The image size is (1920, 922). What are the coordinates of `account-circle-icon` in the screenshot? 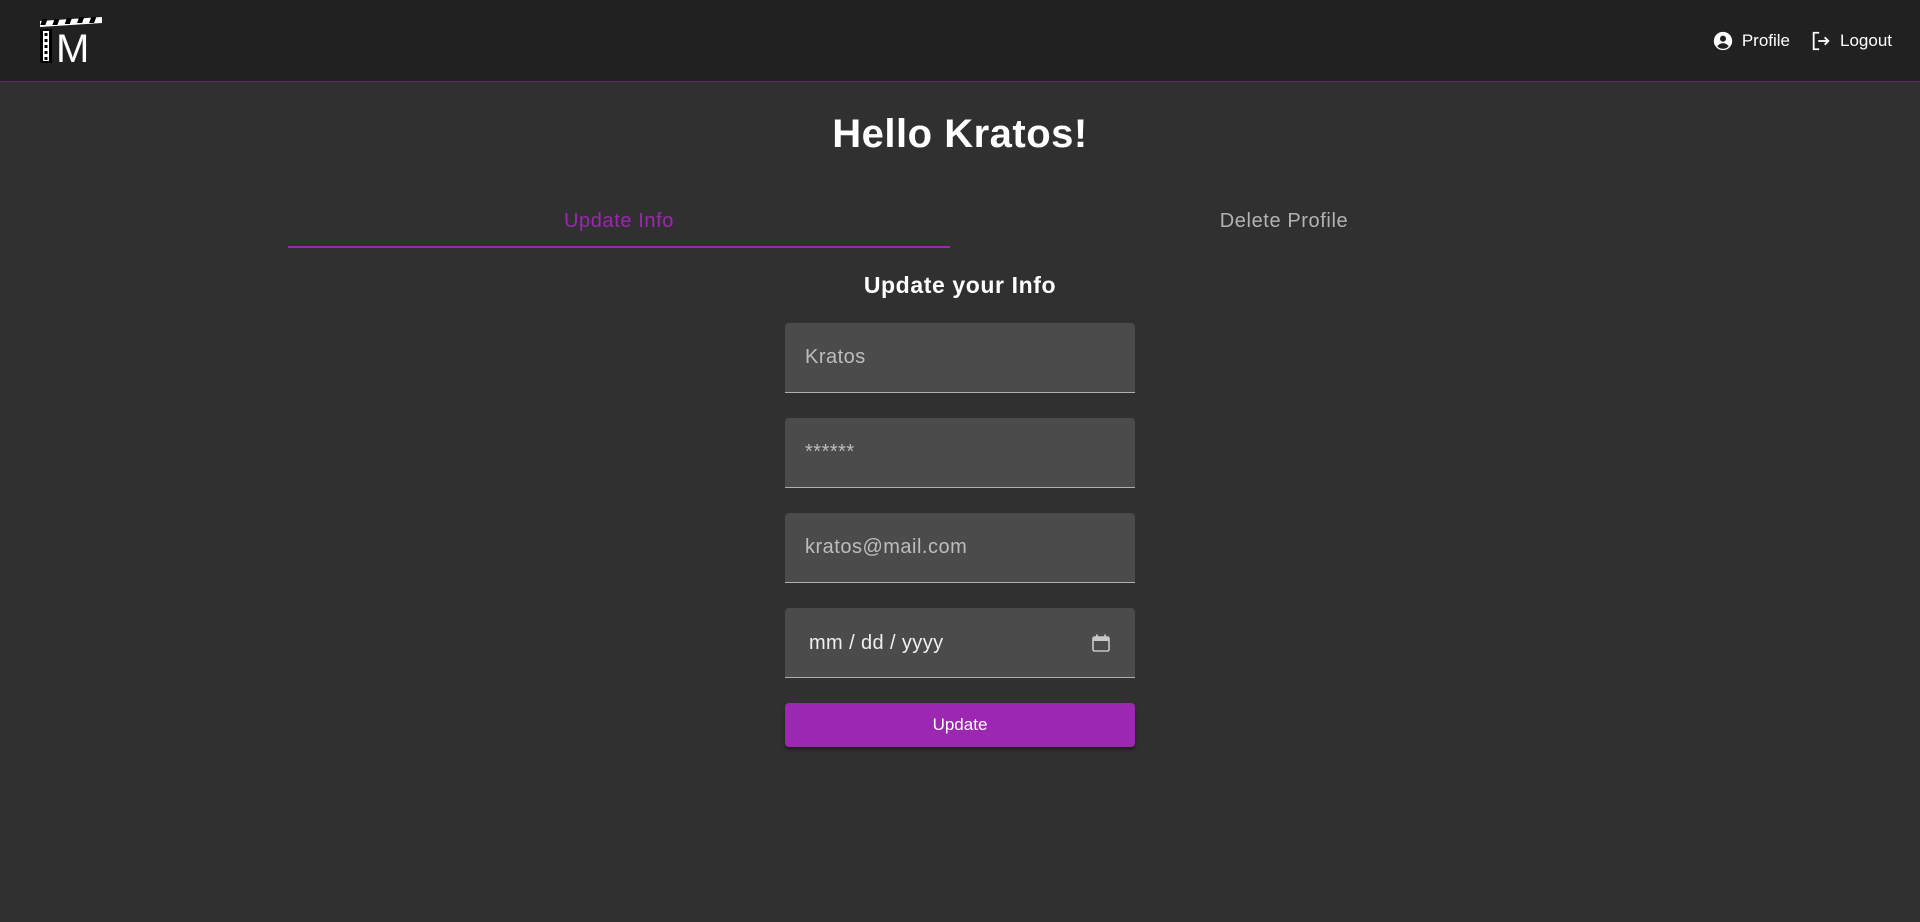 It's located at (1722, 41).